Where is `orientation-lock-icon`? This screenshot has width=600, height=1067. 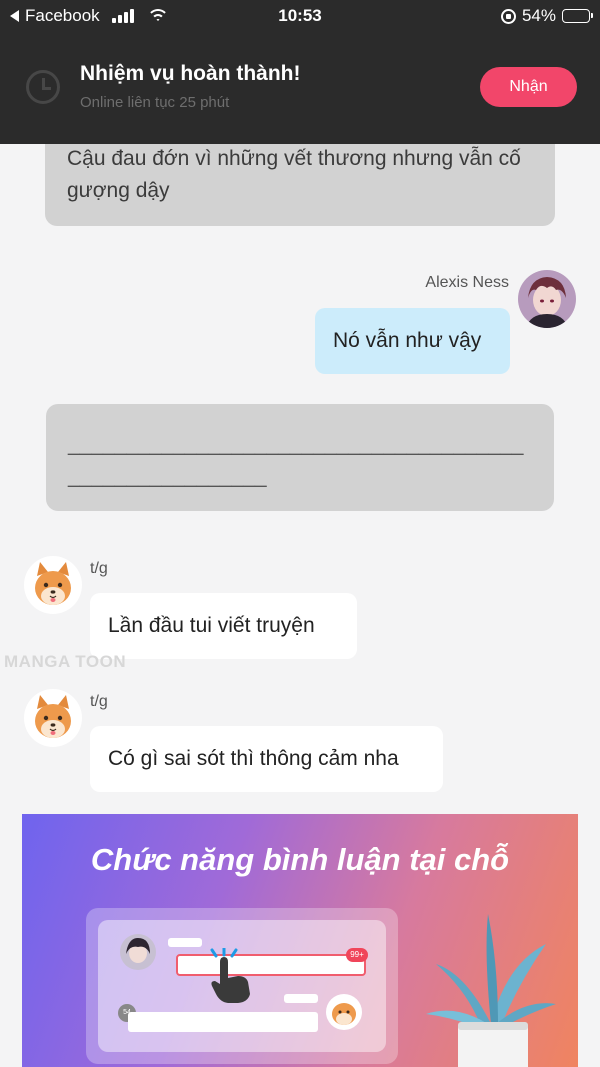
orientation-lock-icon is located at coordinates (508, 16).